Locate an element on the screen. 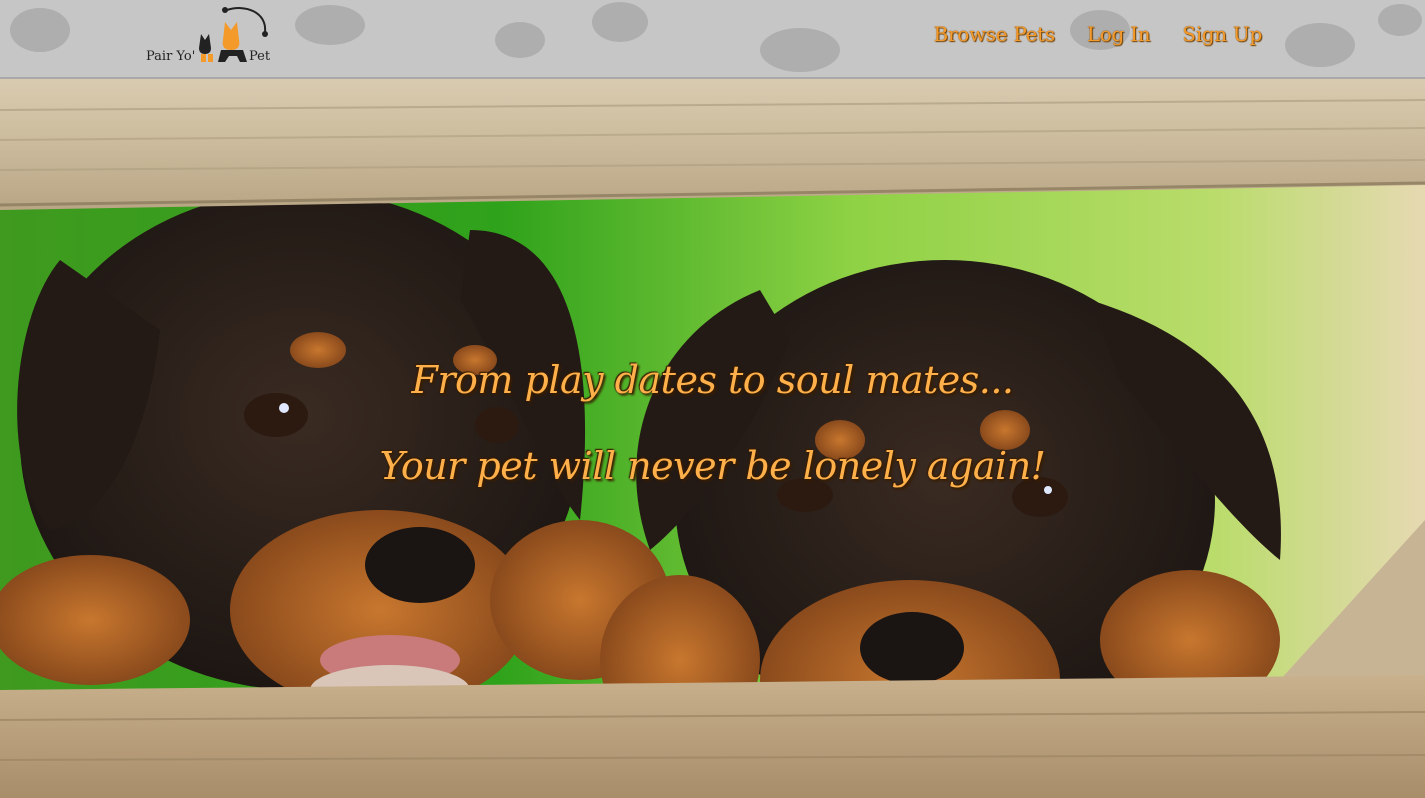  nav-sign-up-link: Sign Up is located at coordinates (1222, 34).